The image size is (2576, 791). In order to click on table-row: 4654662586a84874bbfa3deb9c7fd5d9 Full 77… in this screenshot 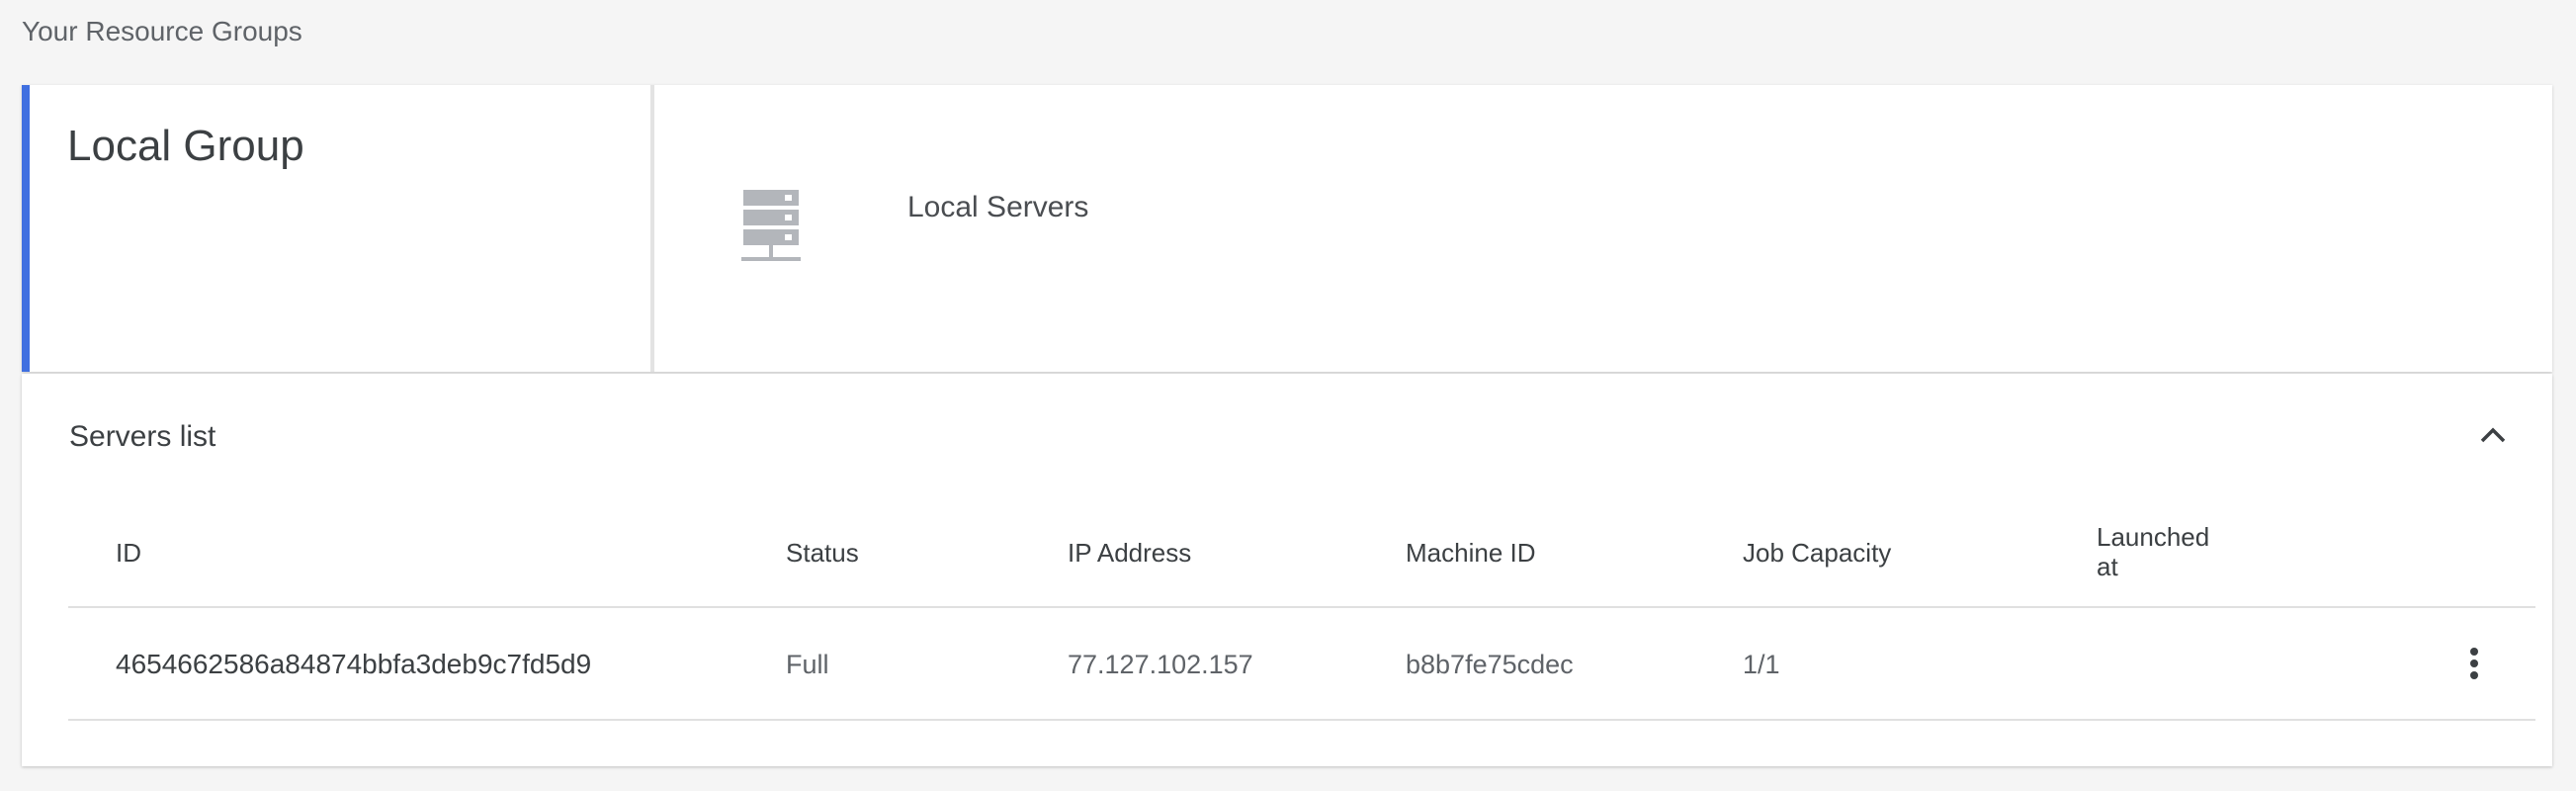, I will do `click(1301, 664)`.